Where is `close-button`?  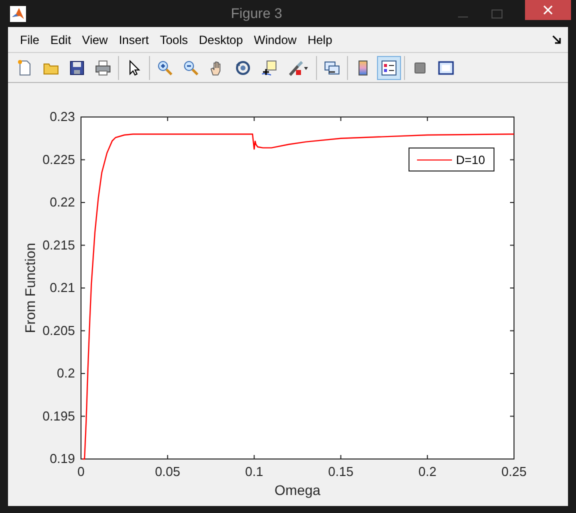 close-button is located at coordinates (548, 10).